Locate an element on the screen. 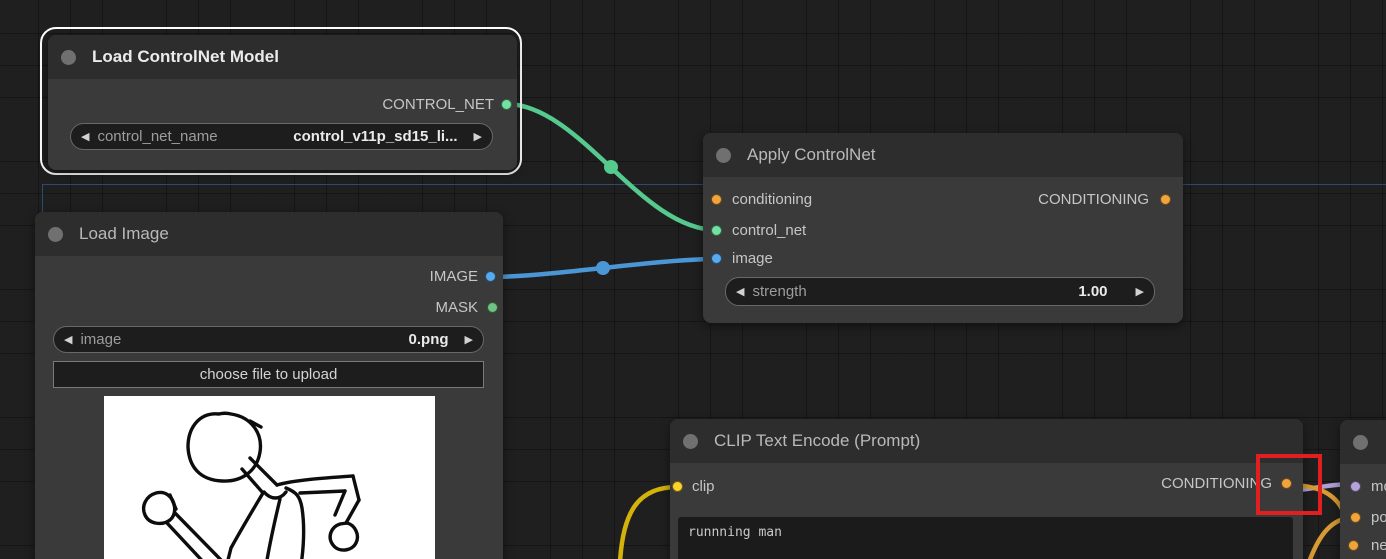 The width and height of the screenshot is (1386, 559). input-port-conditioning: conditioning CONDITIONING is located at coordinates (943, 200).